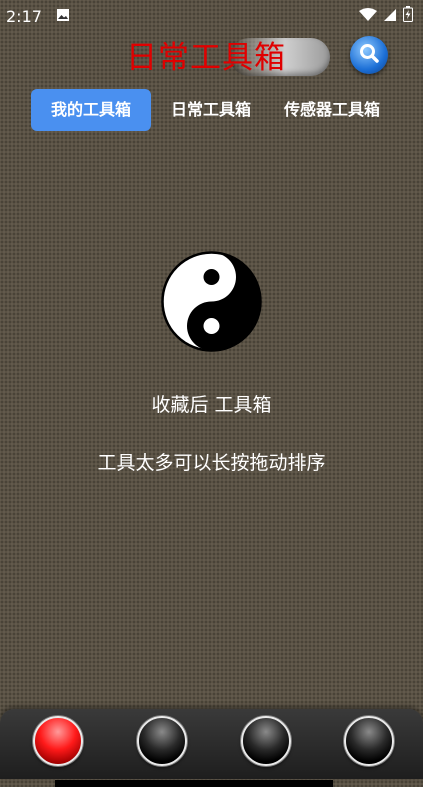 The image size is (423, 787). Describe the element at coordinates (211, 744) in the screenshot. I see `bottom-nav` at that location.